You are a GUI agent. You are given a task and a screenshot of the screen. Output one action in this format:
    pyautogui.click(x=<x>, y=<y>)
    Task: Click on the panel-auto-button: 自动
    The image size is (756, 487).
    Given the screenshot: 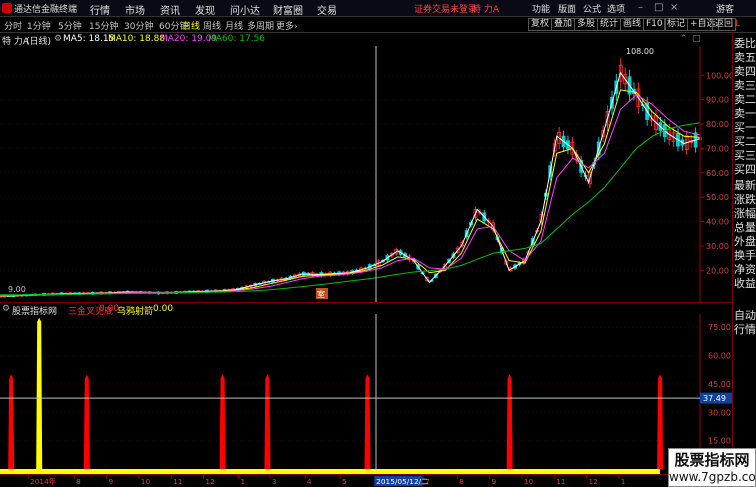 What is the action you would take?
    pyautogui.click(x=745, y=315)
    